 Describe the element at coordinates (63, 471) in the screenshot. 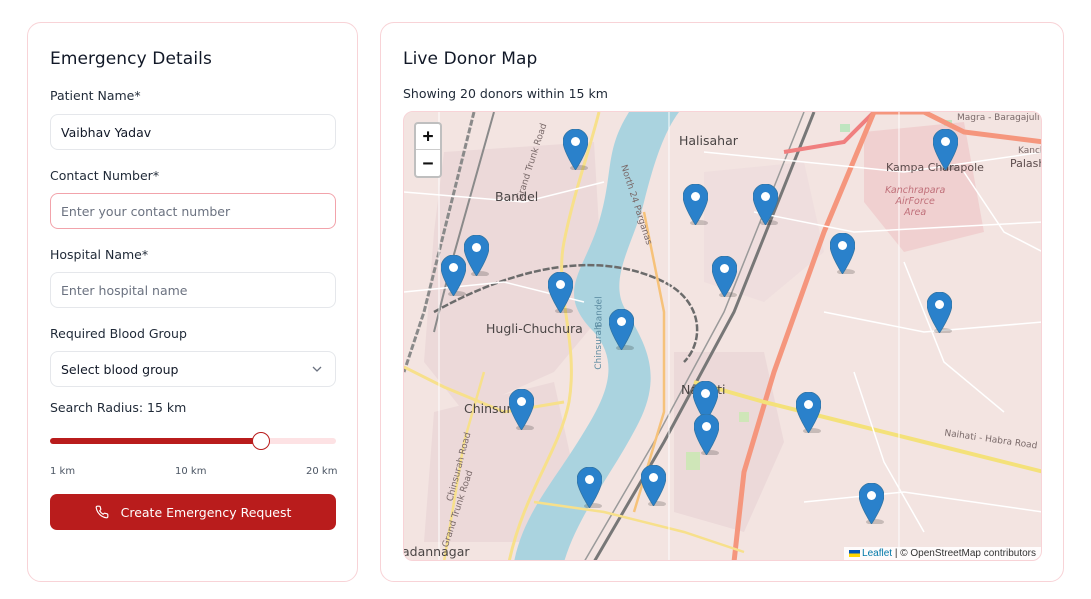

I see `tick-min: 1 km` at that location.